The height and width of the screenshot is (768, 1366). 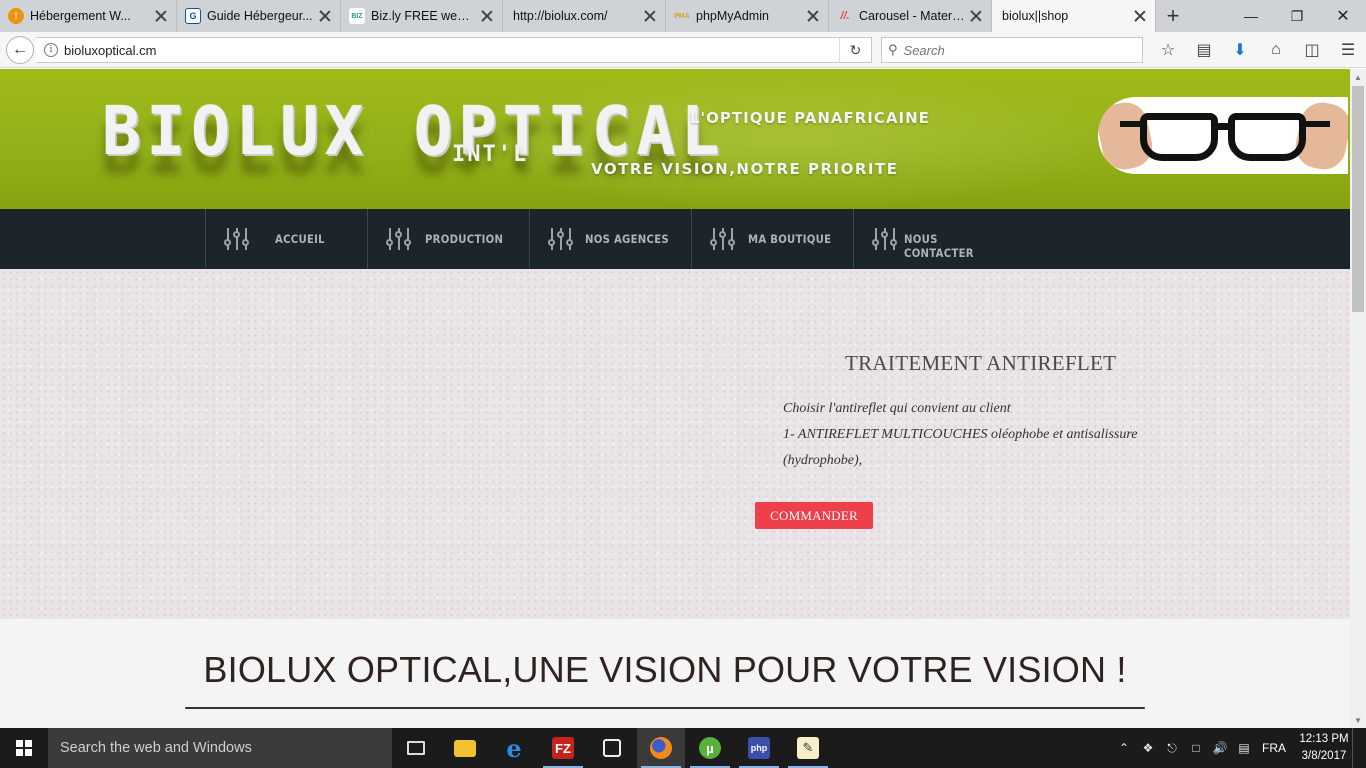 I want to click on input-language: FRA, so click(x=1274, y=748).